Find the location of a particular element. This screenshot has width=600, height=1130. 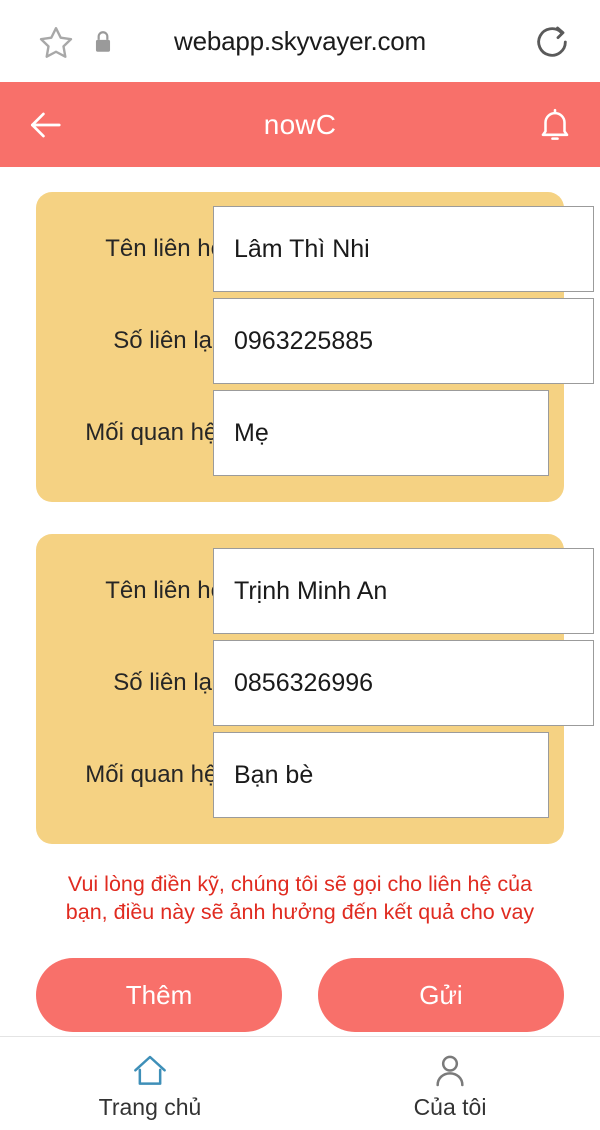

url-text: webapp.skyvayer.com is located at coordinates (300, 41).